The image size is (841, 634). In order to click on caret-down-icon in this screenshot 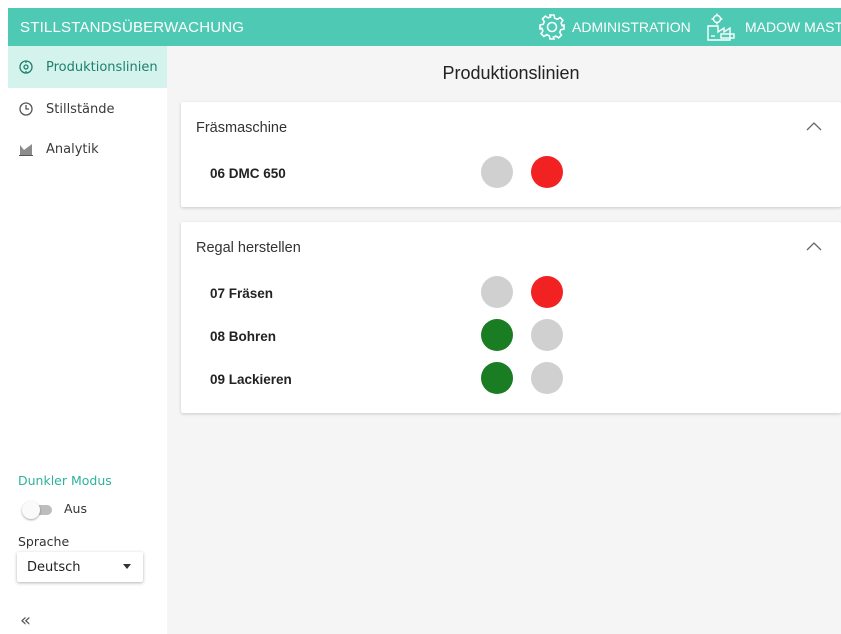, I will do `click(127, 566)`.